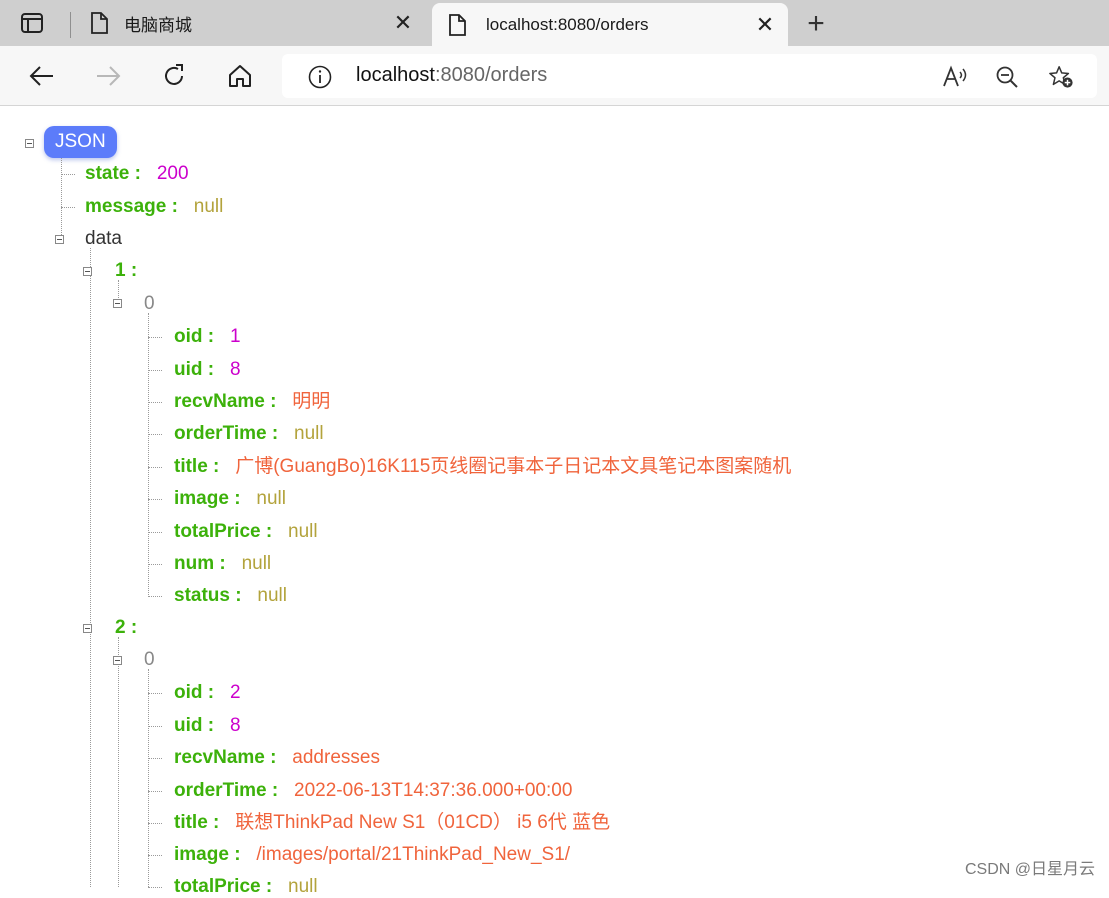  What do you see at coordinates (172, 173) in the screenshot?
I see `json-value: 200` at bounding box center [172, 173].